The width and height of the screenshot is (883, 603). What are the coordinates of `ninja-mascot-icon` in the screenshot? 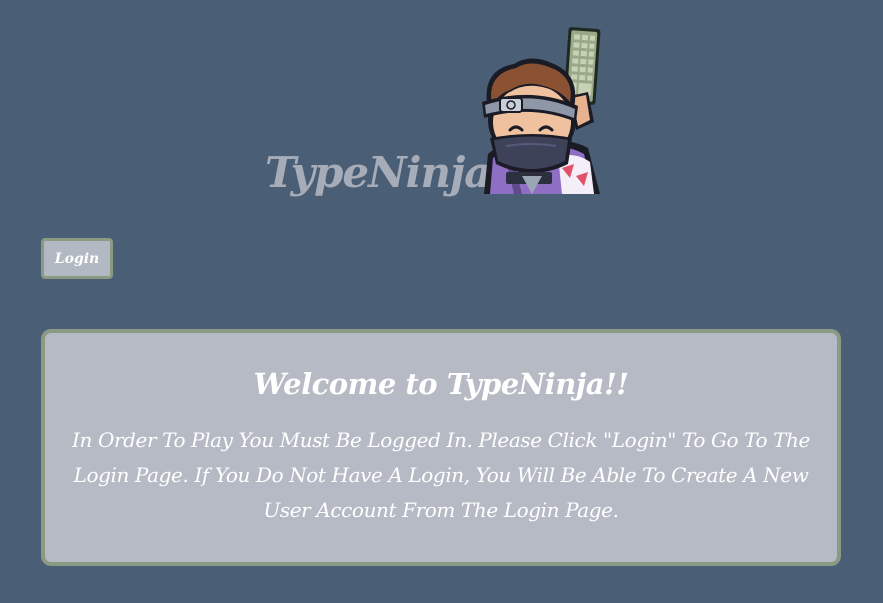 It's located at (541, 110).